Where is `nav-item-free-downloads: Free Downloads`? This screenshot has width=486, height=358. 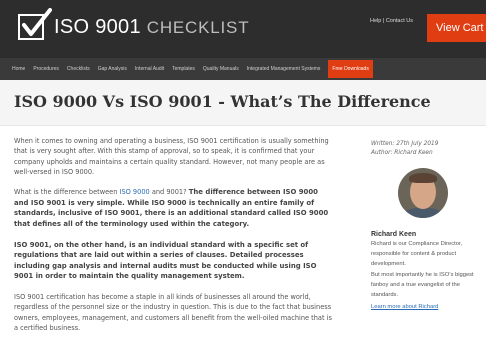 nav-item-free-downloads: Free Downloads is located at coordinates (350, 69).